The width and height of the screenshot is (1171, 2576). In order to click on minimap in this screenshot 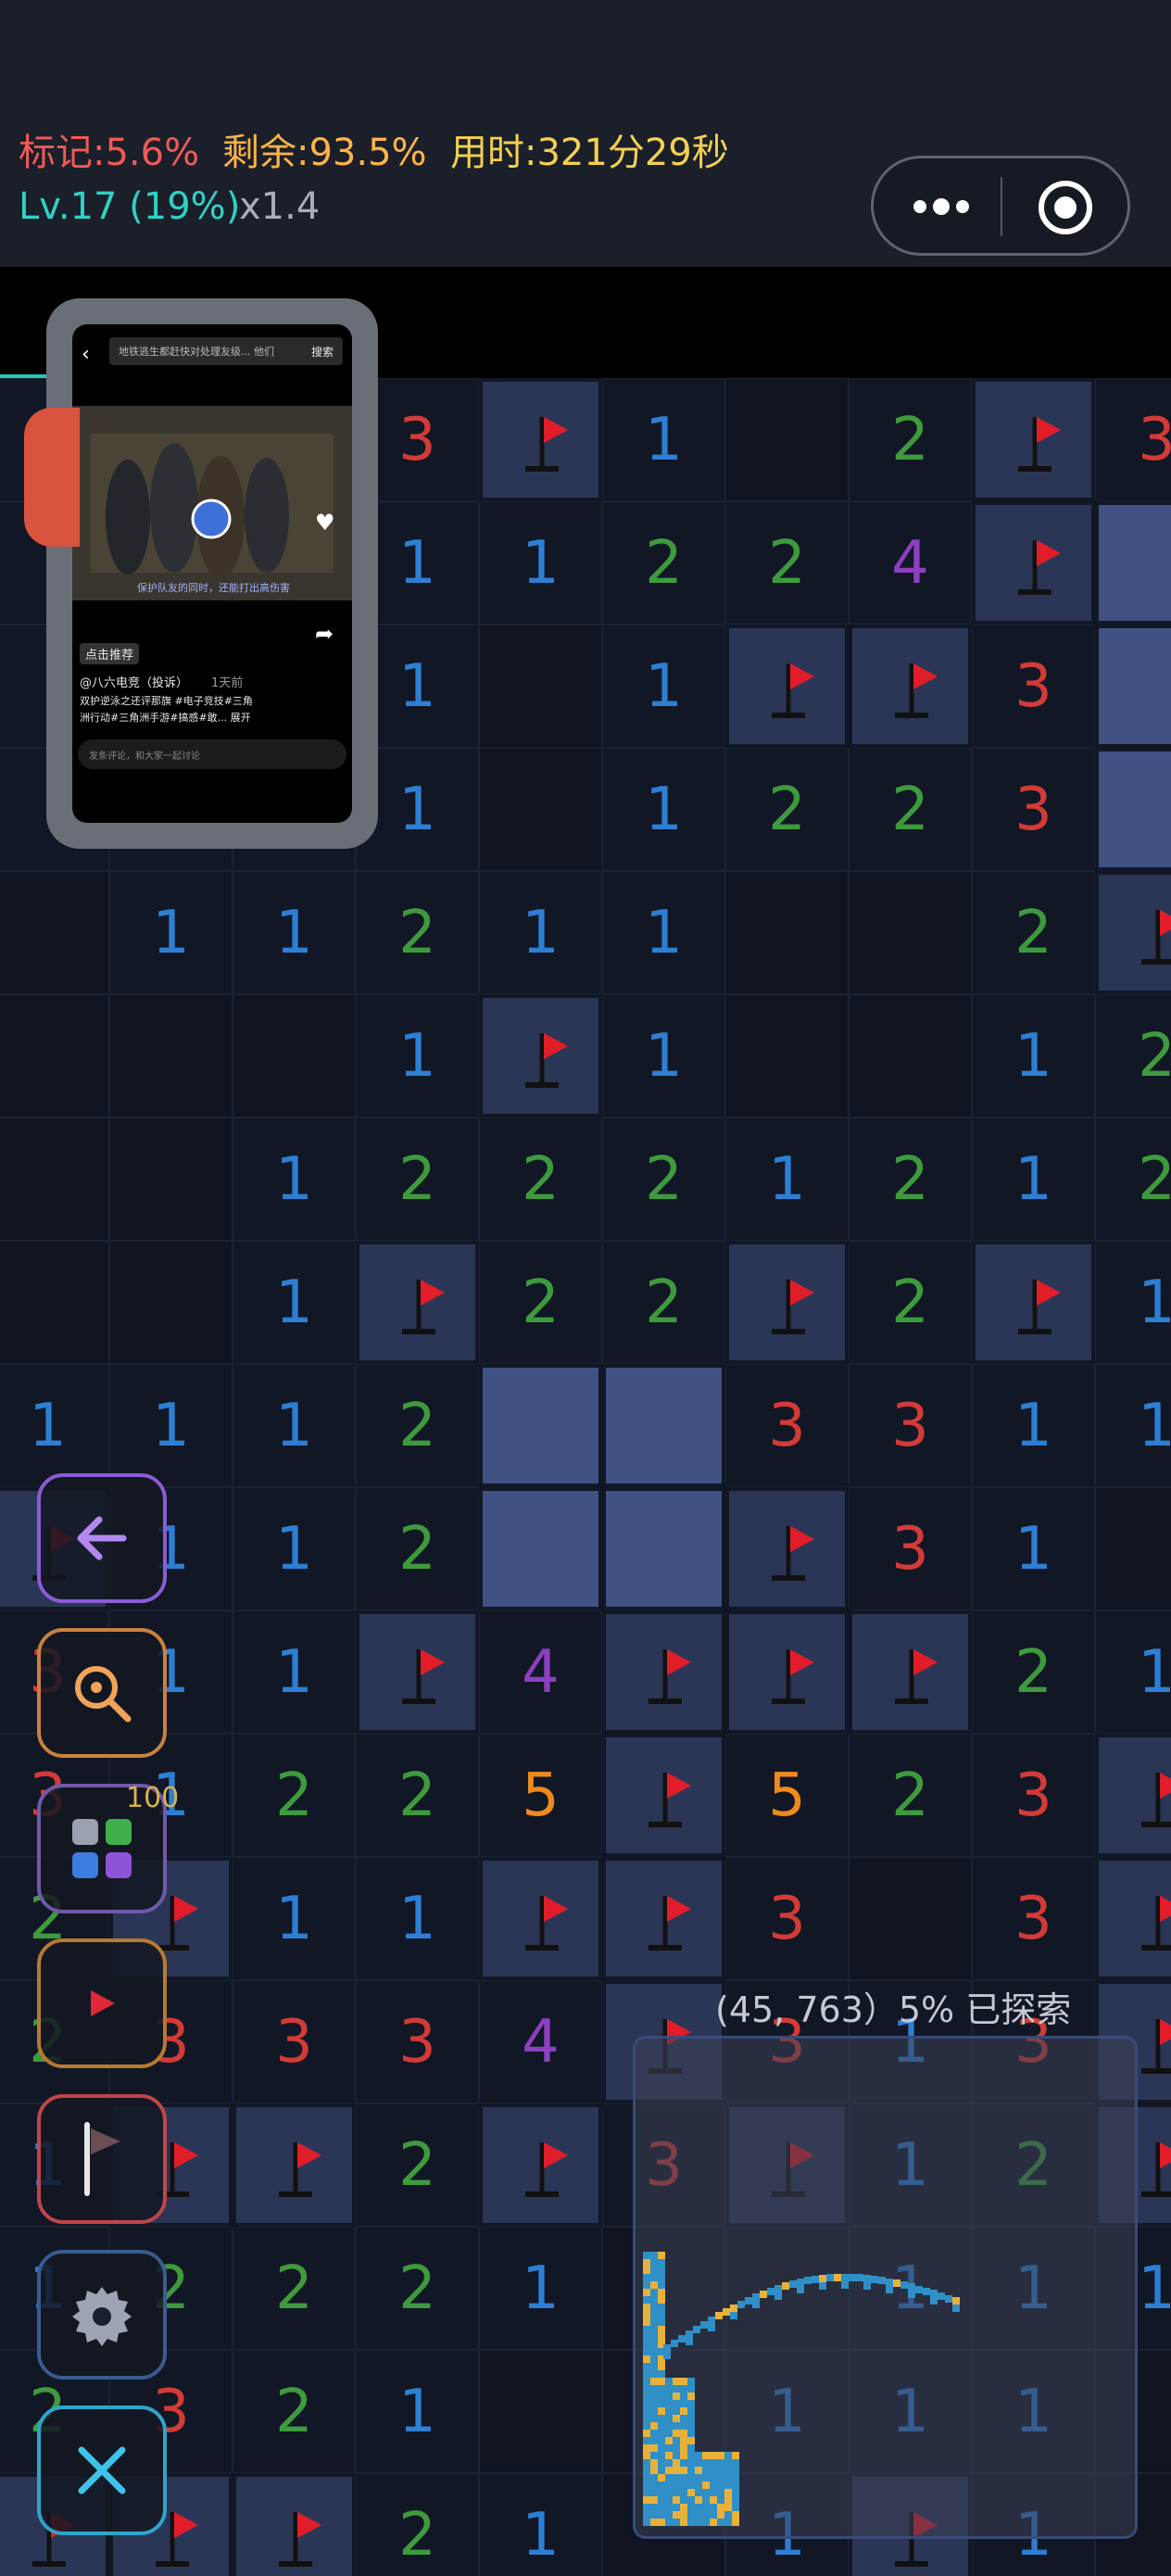, I will do `click(886, 2287)`.